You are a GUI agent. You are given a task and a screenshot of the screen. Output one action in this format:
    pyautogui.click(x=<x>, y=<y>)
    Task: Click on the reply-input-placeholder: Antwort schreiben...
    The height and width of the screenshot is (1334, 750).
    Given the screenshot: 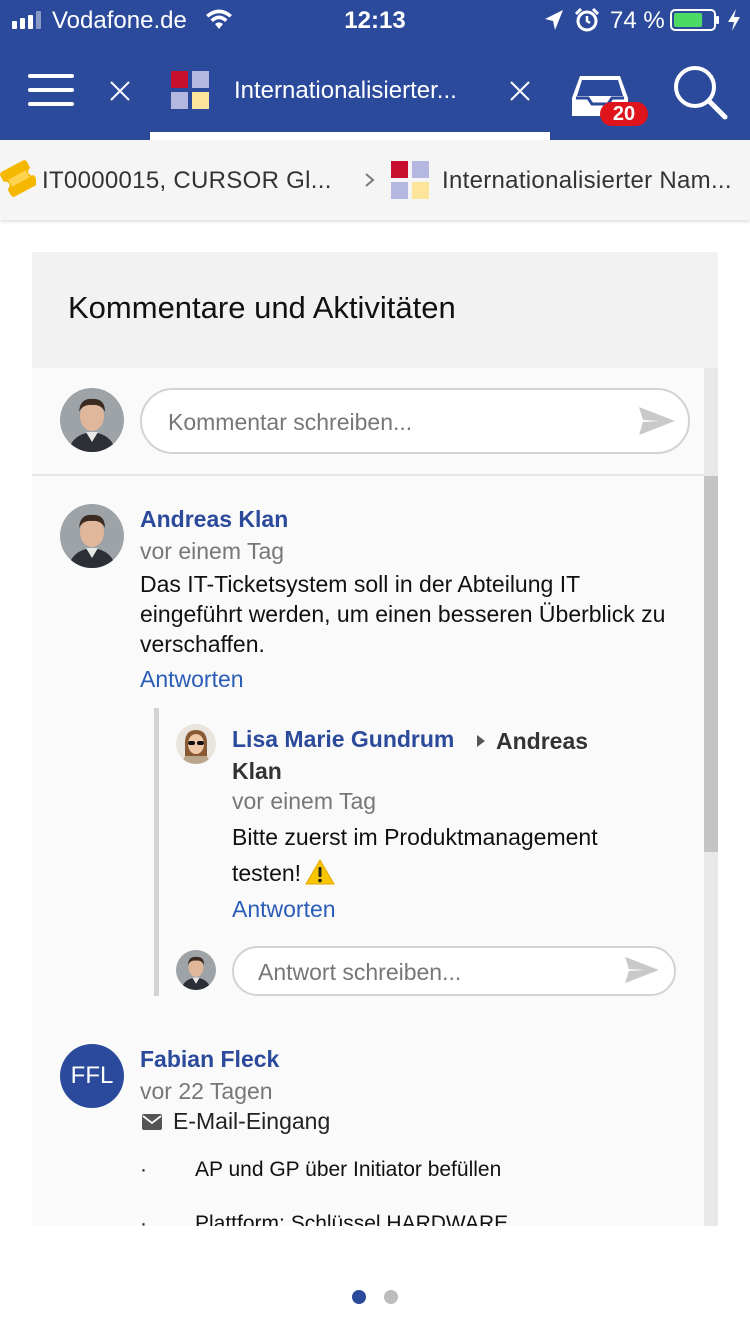 What is the action you would take?
    pyautogui.click(x=360, y=972)
    